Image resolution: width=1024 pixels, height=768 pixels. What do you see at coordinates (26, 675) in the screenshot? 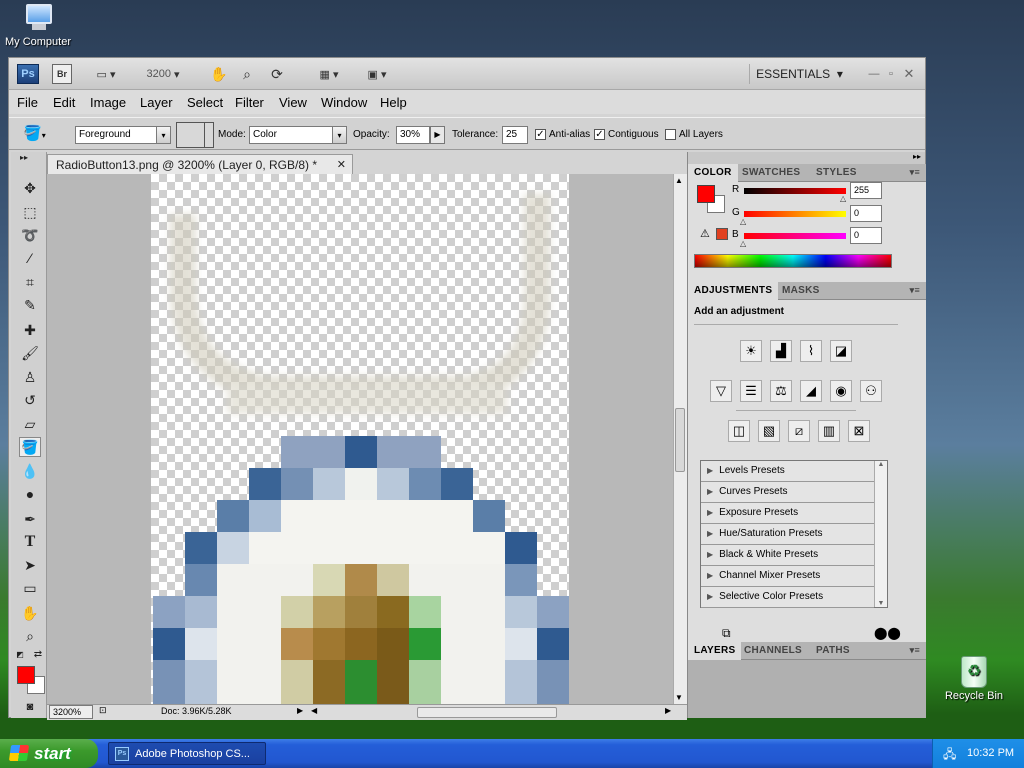
I see `foreground-color-swatch` at bounding box center [26, 675].